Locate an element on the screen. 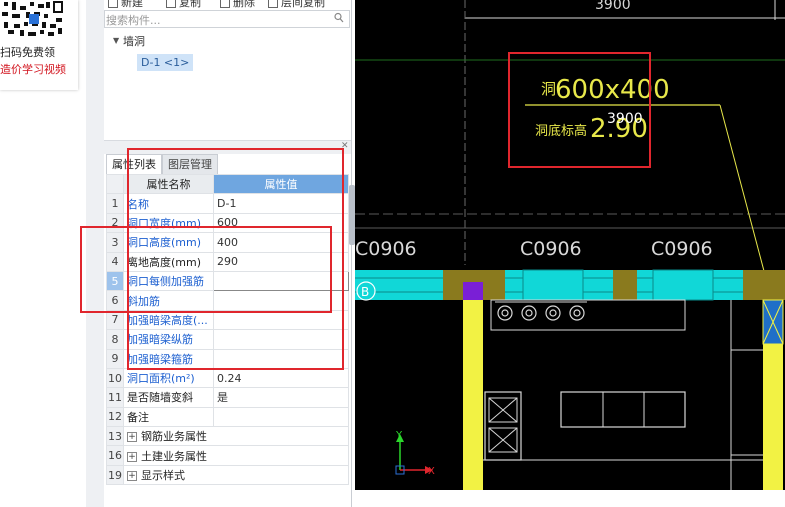 This screenshot has height=507, width=785. qr-code is located at coordinates (33, 19).